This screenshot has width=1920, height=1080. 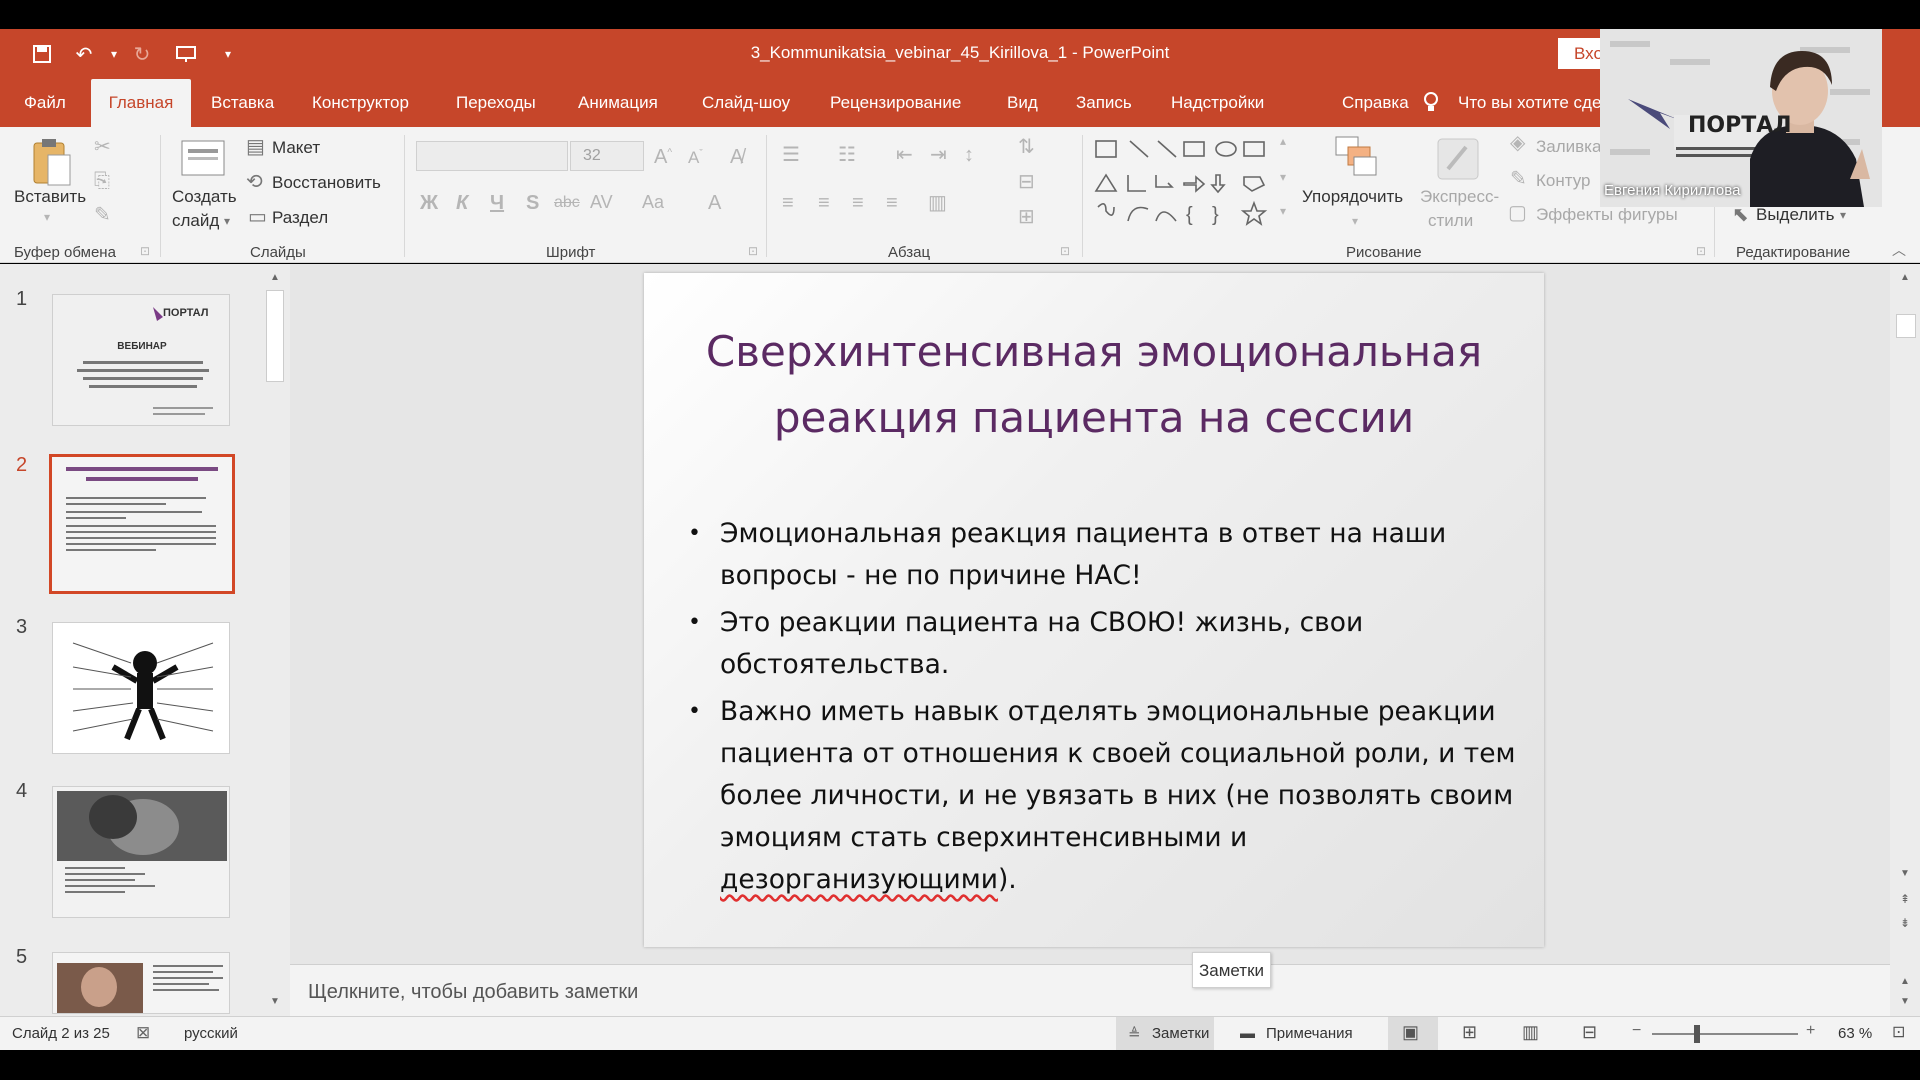 I want to click on shape-effects-button: Эффекты фигуры, so click(x=1607, y=215).